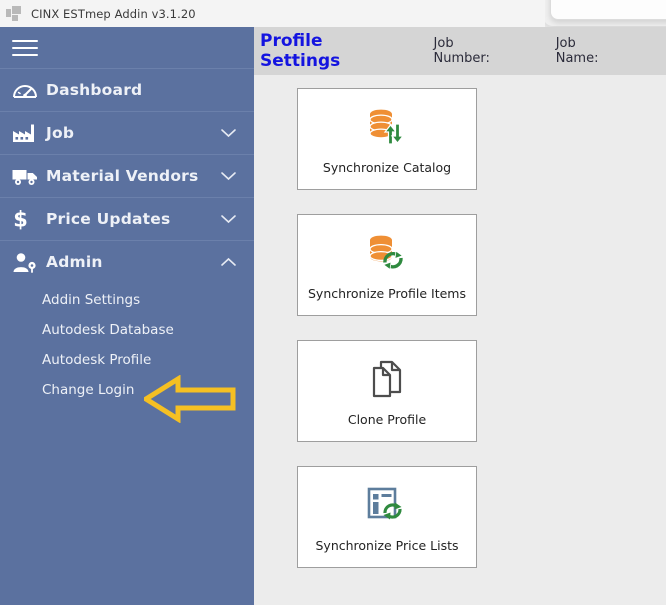 The width and height of the screenshot is (666, 605). Describe the element at coordinates (272, 13) in the screenshot. I see `title-bar: CINX ESTmep Addin v3.1.20` at that location.